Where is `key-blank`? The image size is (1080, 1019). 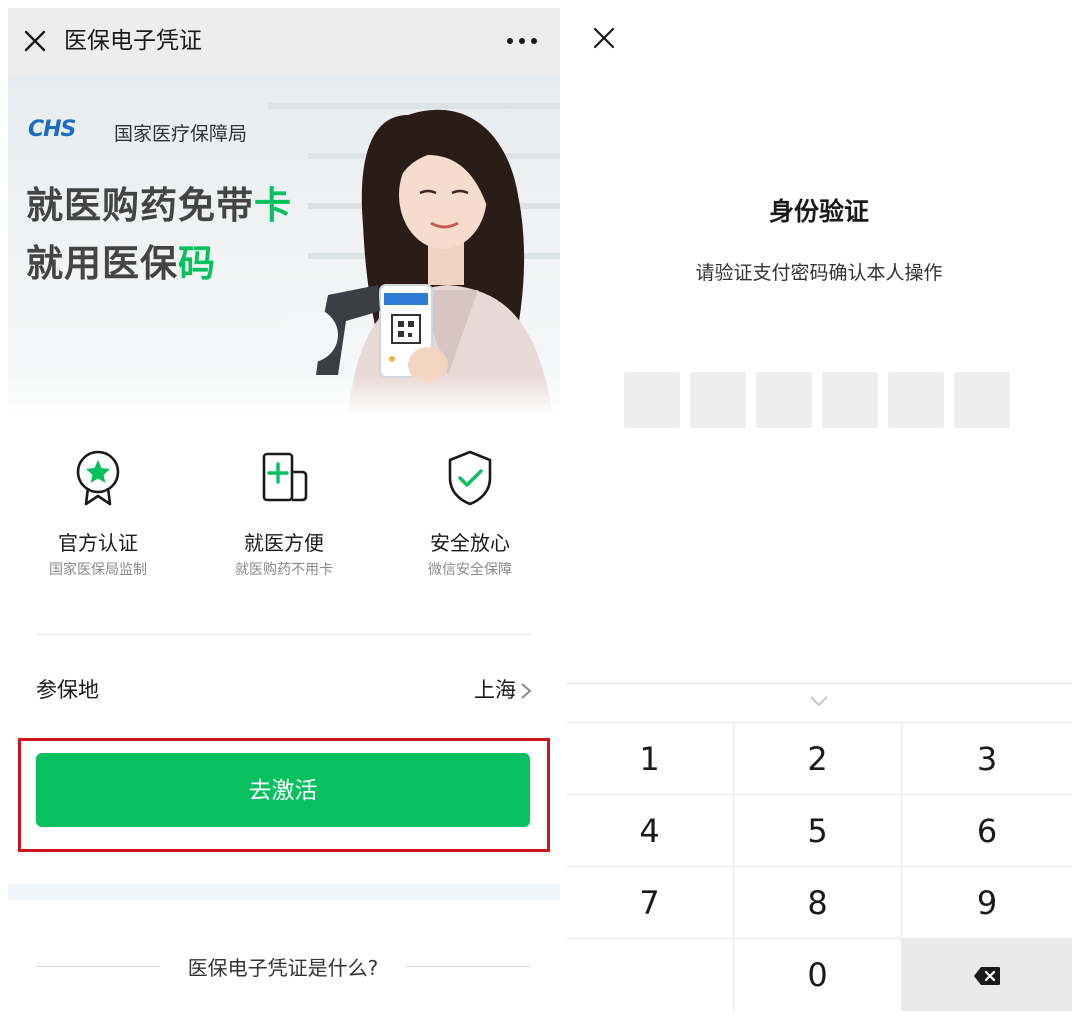 key-blank is located at coordinates (650, 974).